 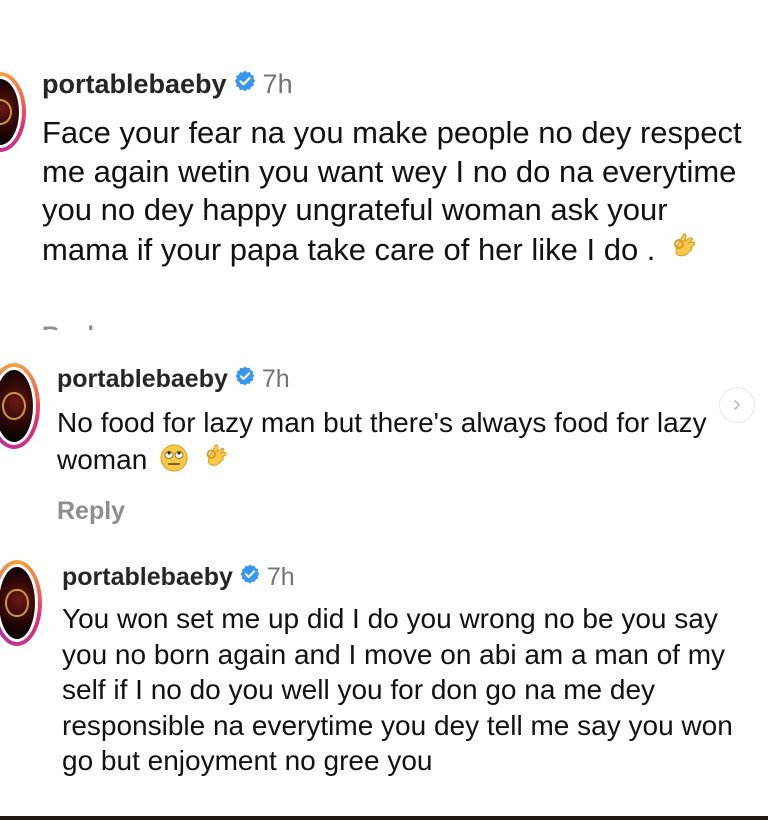 I want to click on media-strip, so click(x=384, y=818).